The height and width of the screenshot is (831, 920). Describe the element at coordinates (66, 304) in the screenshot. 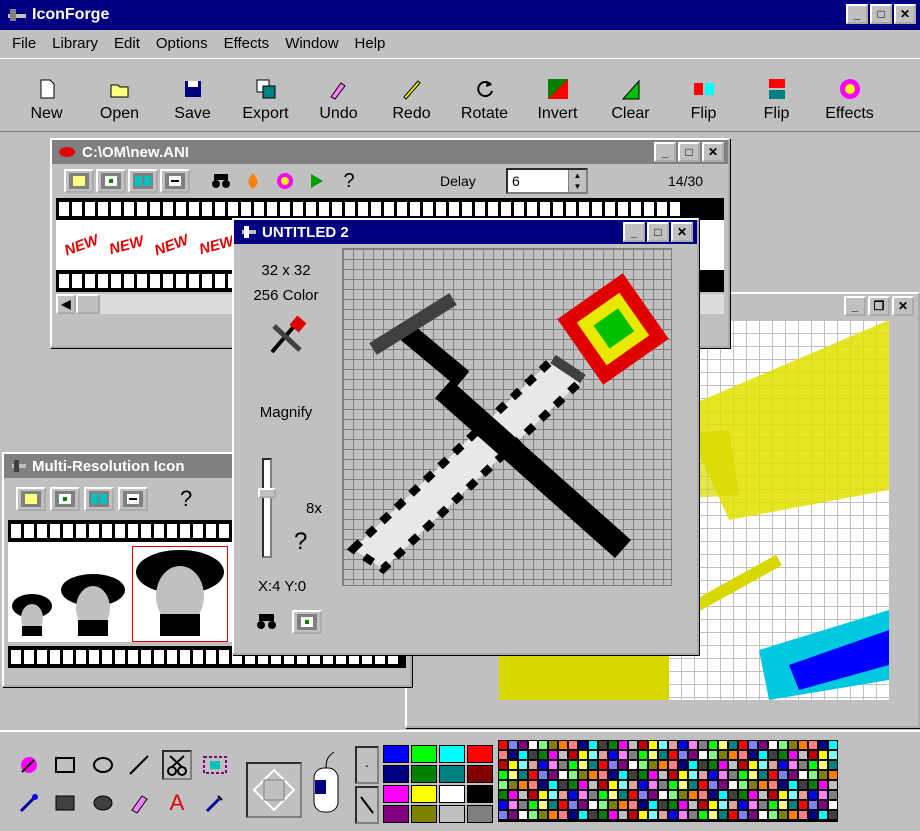

I see `scroll-left-arrow-icon: ◀` at that location.